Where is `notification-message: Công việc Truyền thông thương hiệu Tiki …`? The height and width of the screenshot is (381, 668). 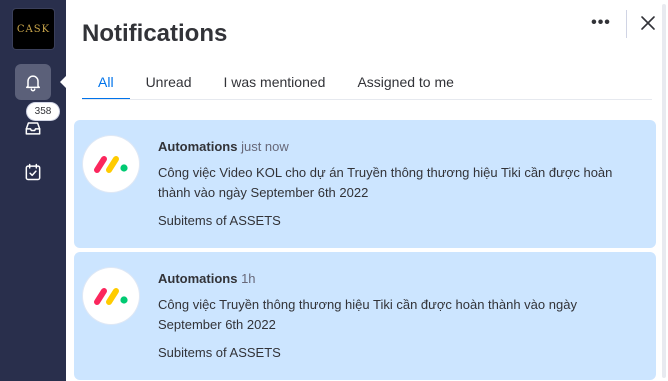
notification-message: Công việc Truyền thông thương hiệu Tiki … is located at coordinates (367, 314).